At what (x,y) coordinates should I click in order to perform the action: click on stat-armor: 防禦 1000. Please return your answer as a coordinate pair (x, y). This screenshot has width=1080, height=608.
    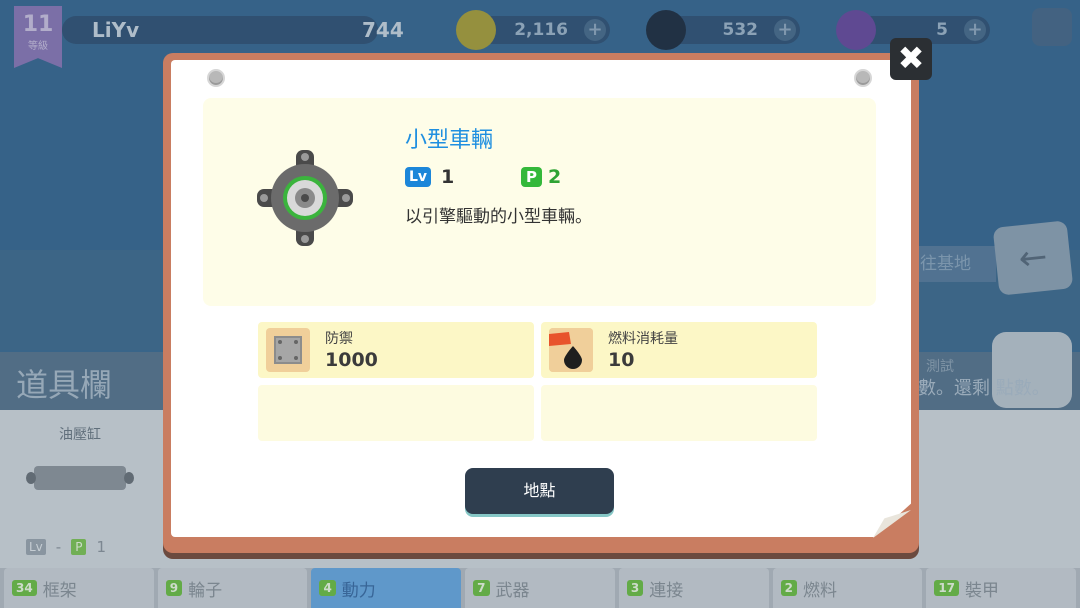
    Looking at the image, I should click on (396, 350).